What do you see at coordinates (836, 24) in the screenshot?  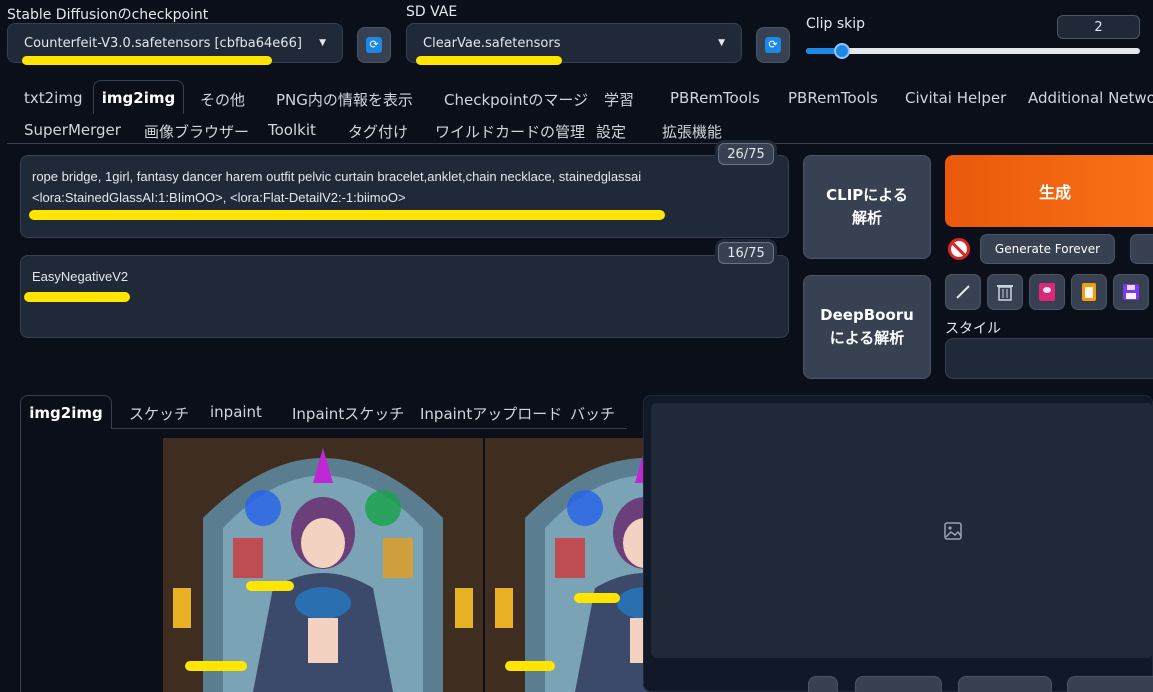 I see `clip-skip-label: Clip skip` at bounding box center [836, 24].